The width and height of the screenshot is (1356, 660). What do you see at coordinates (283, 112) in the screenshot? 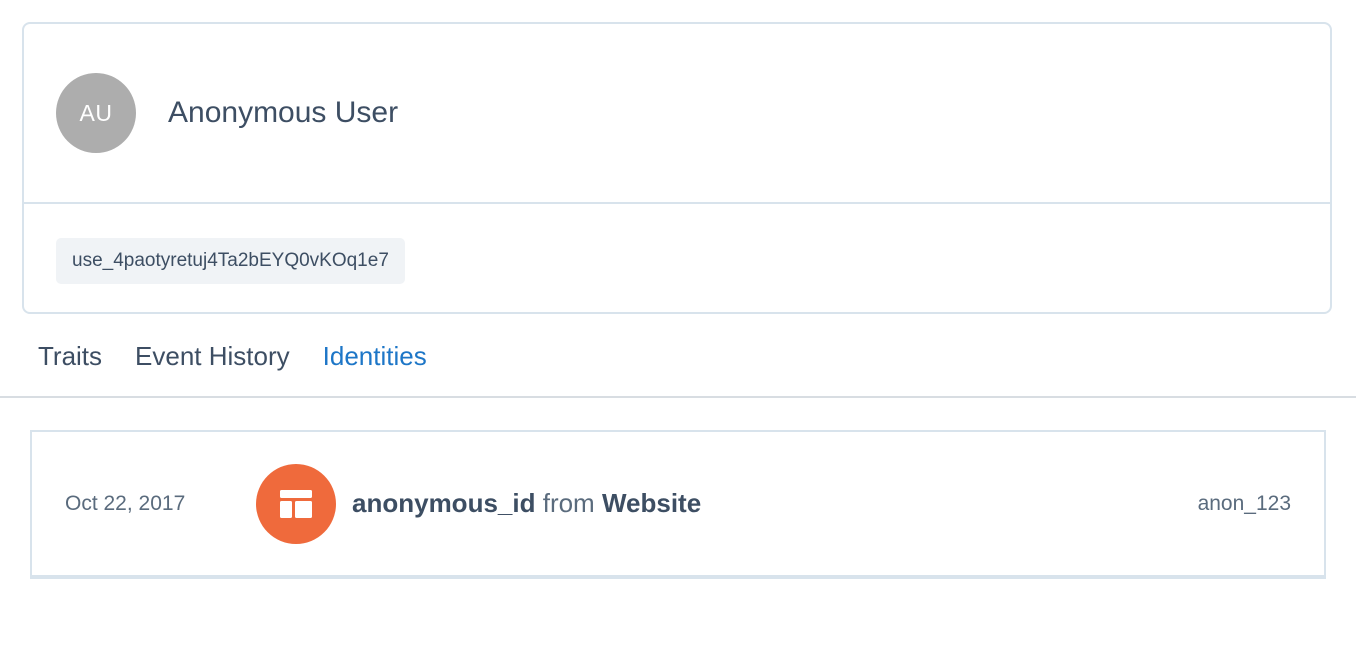
I see `user-name: Anonymous User` at bounding box center [283, 112].